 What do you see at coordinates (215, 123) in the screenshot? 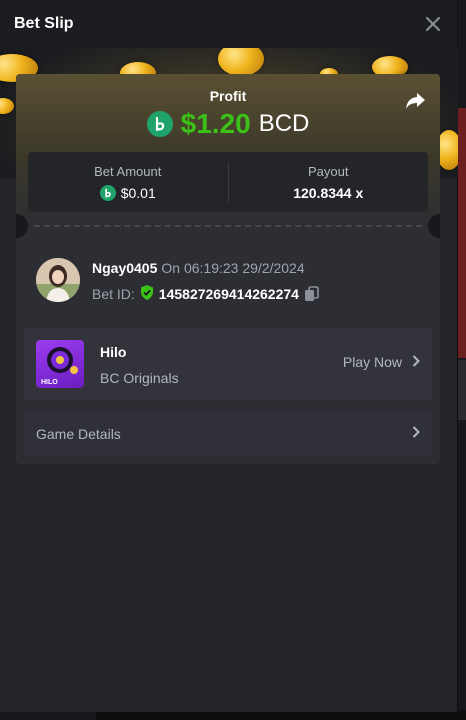
I see `profit-amount: $1.20` at bounding box center [215, 123].